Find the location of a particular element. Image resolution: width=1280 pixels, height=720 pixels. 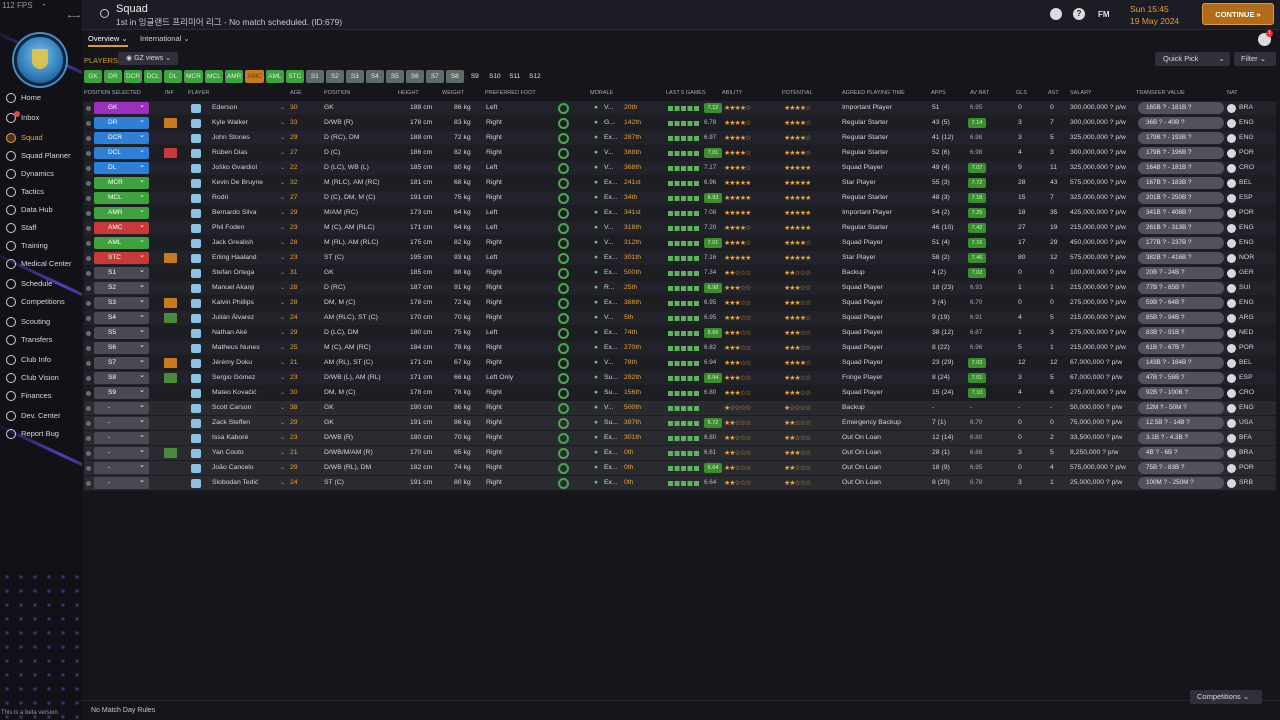

player-name: Manuel Akanji is located at coordinates (233, 287).